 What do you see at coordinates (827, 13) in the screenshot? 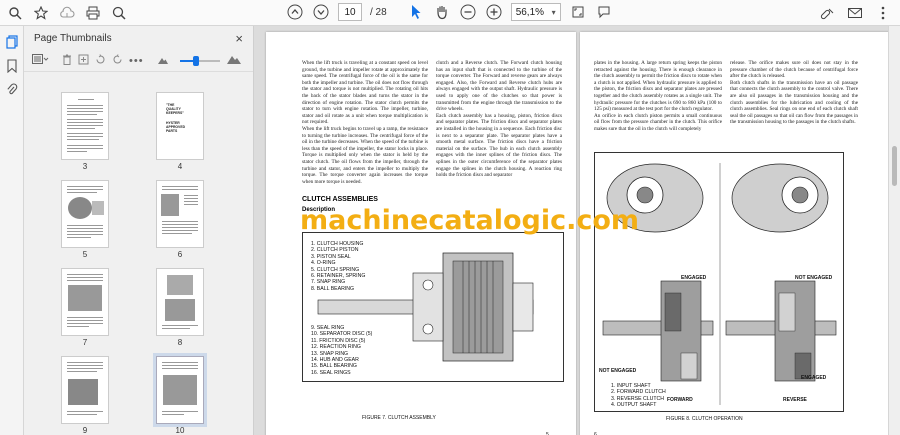
I see `link-edit-icon` at bounding box center [827, 13].